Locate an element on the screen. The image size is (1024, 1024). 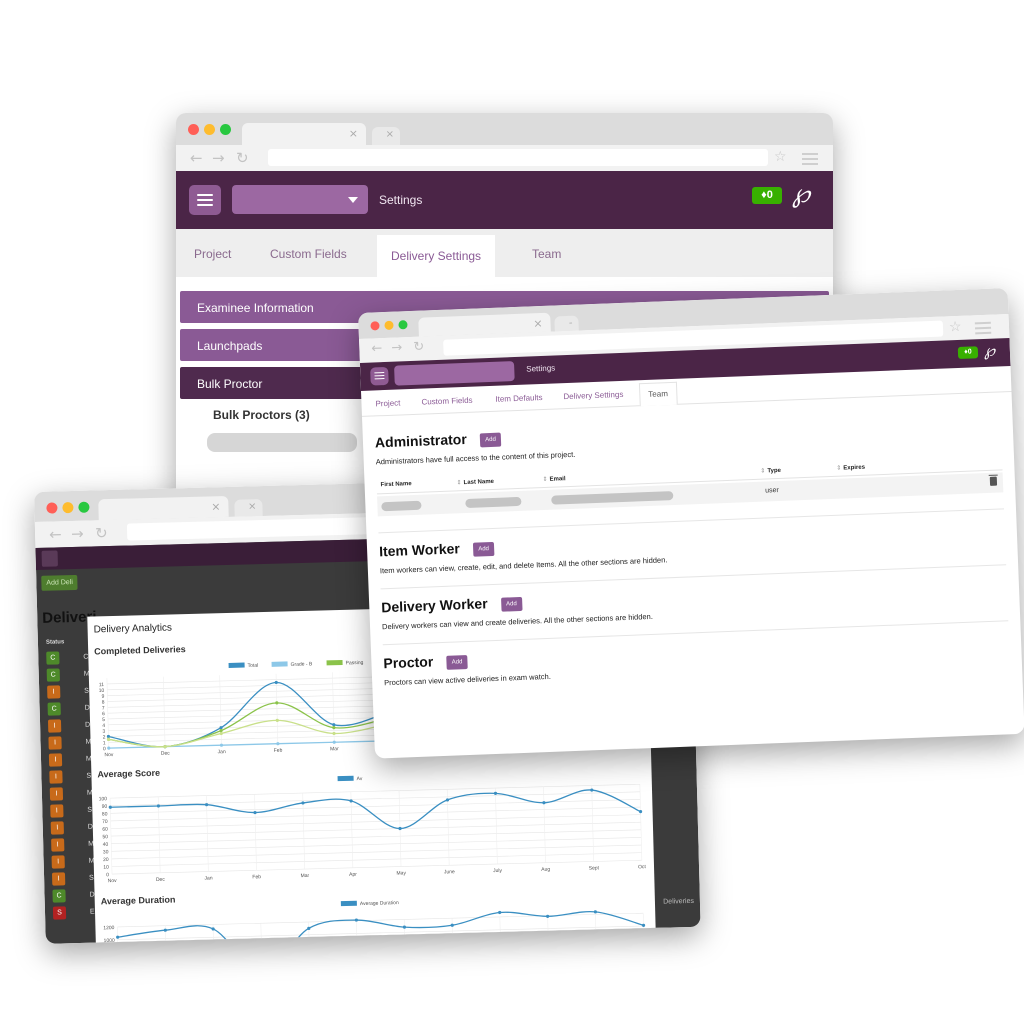
add-administrator-button: Add is located at coordinates (490, 440).